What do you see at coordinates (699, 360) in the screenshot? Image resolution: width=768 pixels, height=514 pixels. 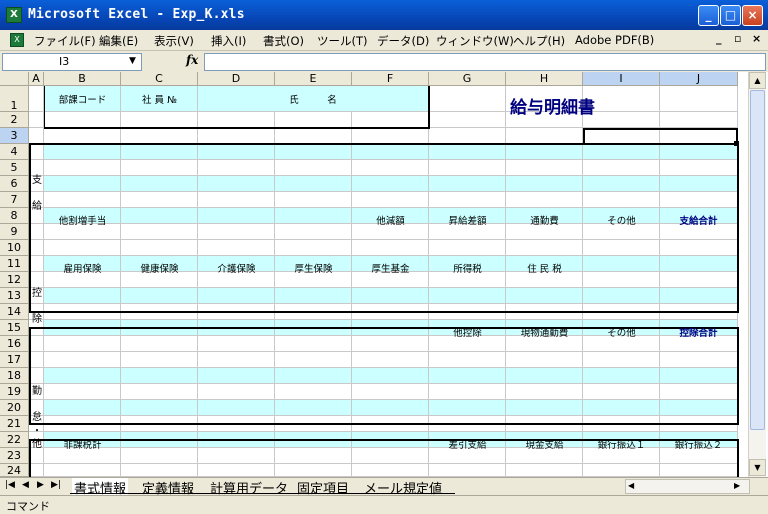 I see `cell-j17` at bounding box center [699, 360].